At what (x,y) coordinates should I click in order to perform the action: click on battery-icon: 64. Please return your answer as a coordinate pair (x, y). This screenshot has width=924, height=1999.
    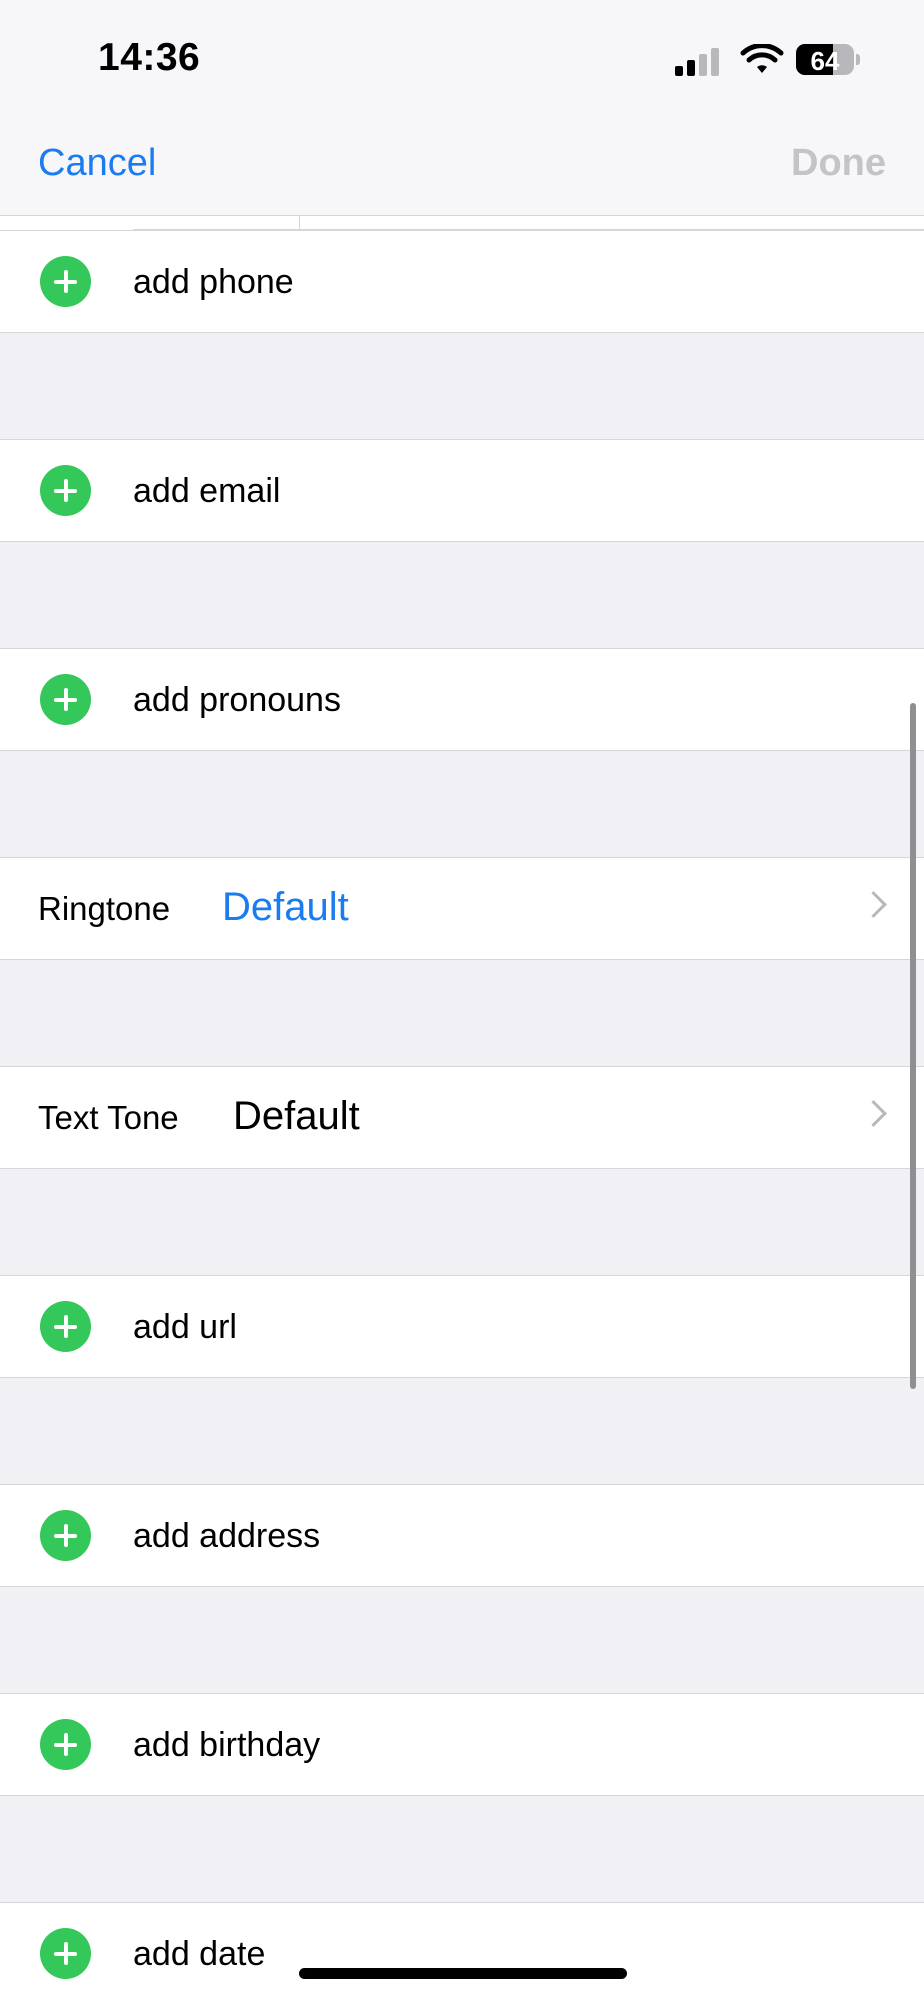
    Looking at the image, I should click on (825, 59).